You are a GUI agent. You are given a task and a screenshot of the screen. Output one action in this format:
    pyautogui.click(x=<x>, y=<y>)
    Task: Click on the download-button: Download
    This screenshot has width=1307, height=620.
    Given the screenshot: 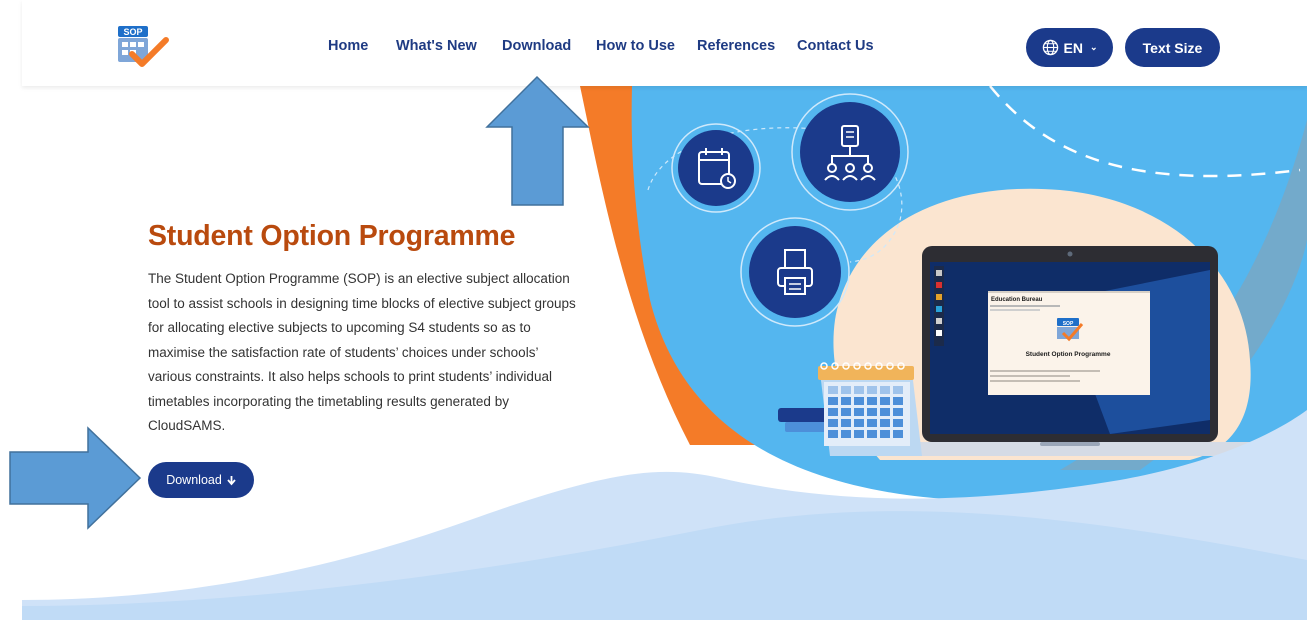 What is the action you would take?
    pyautogui.click(x=201, y=480)
    